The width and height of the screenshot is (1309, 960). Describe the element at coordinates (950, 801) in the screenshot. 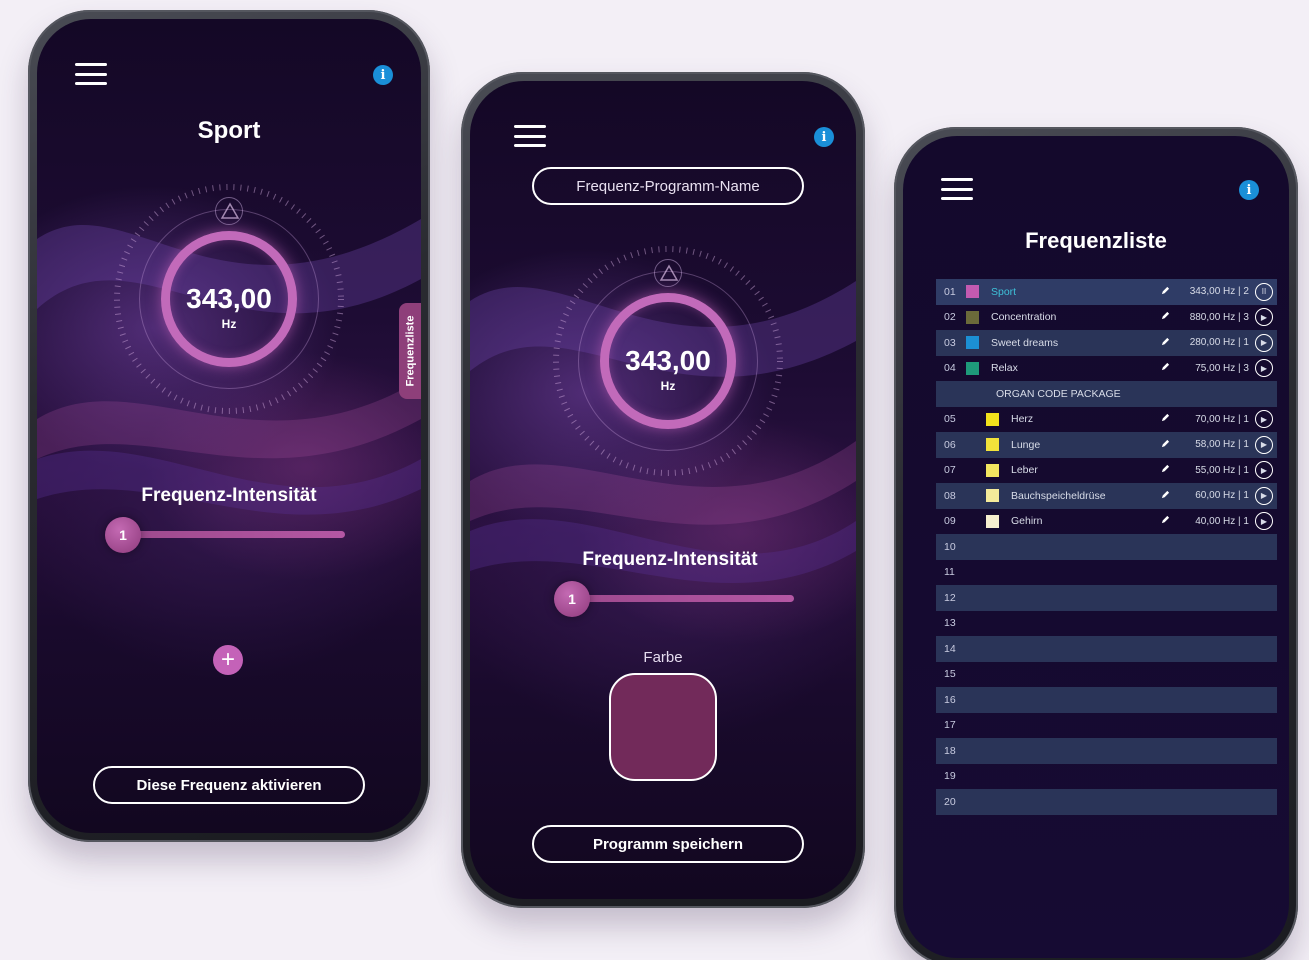

I see `row-number: 20` at that location.